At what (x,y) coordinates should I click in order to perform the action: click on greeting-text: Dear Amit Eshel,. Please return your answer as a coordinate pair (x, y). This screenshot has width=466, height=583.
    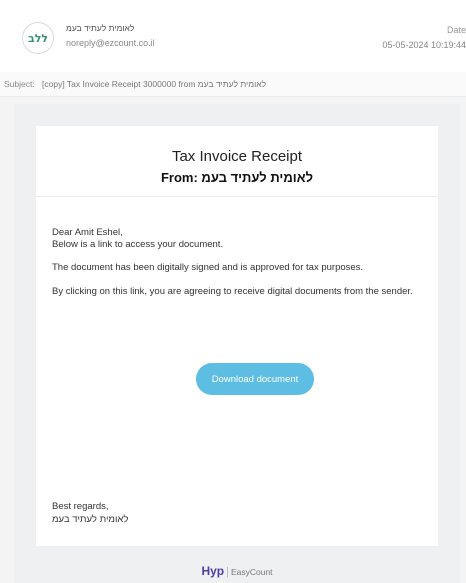
    Looking at the image, I should click on (87, 232).